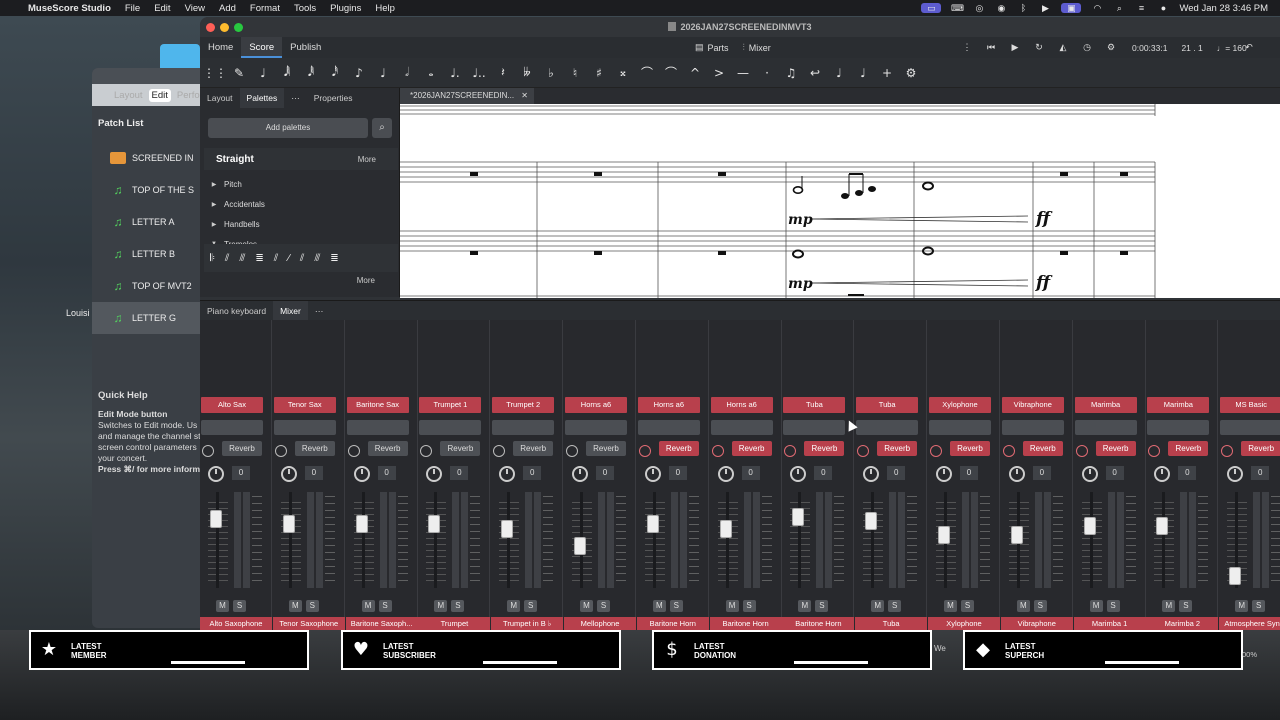 This screenshot has height=720, width=1280. Describe the element at coordinates (69, 8) in the screenshot. I see `app-menu: MuseScore Studio` at that location.